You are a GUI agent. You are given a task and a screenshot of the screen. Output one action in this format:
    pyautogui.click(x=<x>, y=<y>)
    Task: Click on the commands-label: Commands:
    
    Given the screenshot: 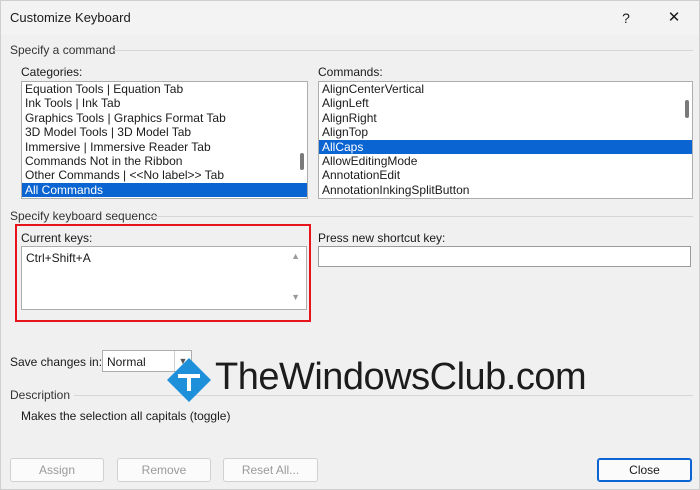 What is the action you would take?
    pyautogui.click(x=350, y=72)
    